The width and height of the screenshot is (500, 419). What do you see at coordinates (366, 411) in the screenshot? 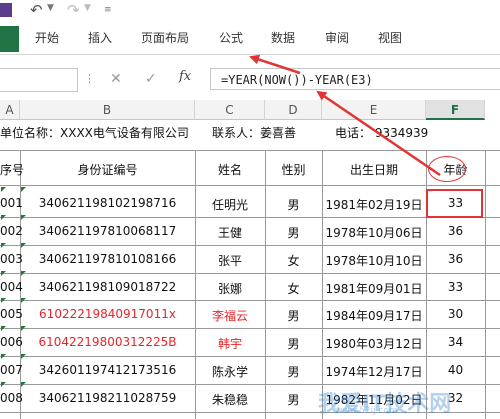
I see `watermark-url: www.52ij.com` at bounding box center [366, 411].